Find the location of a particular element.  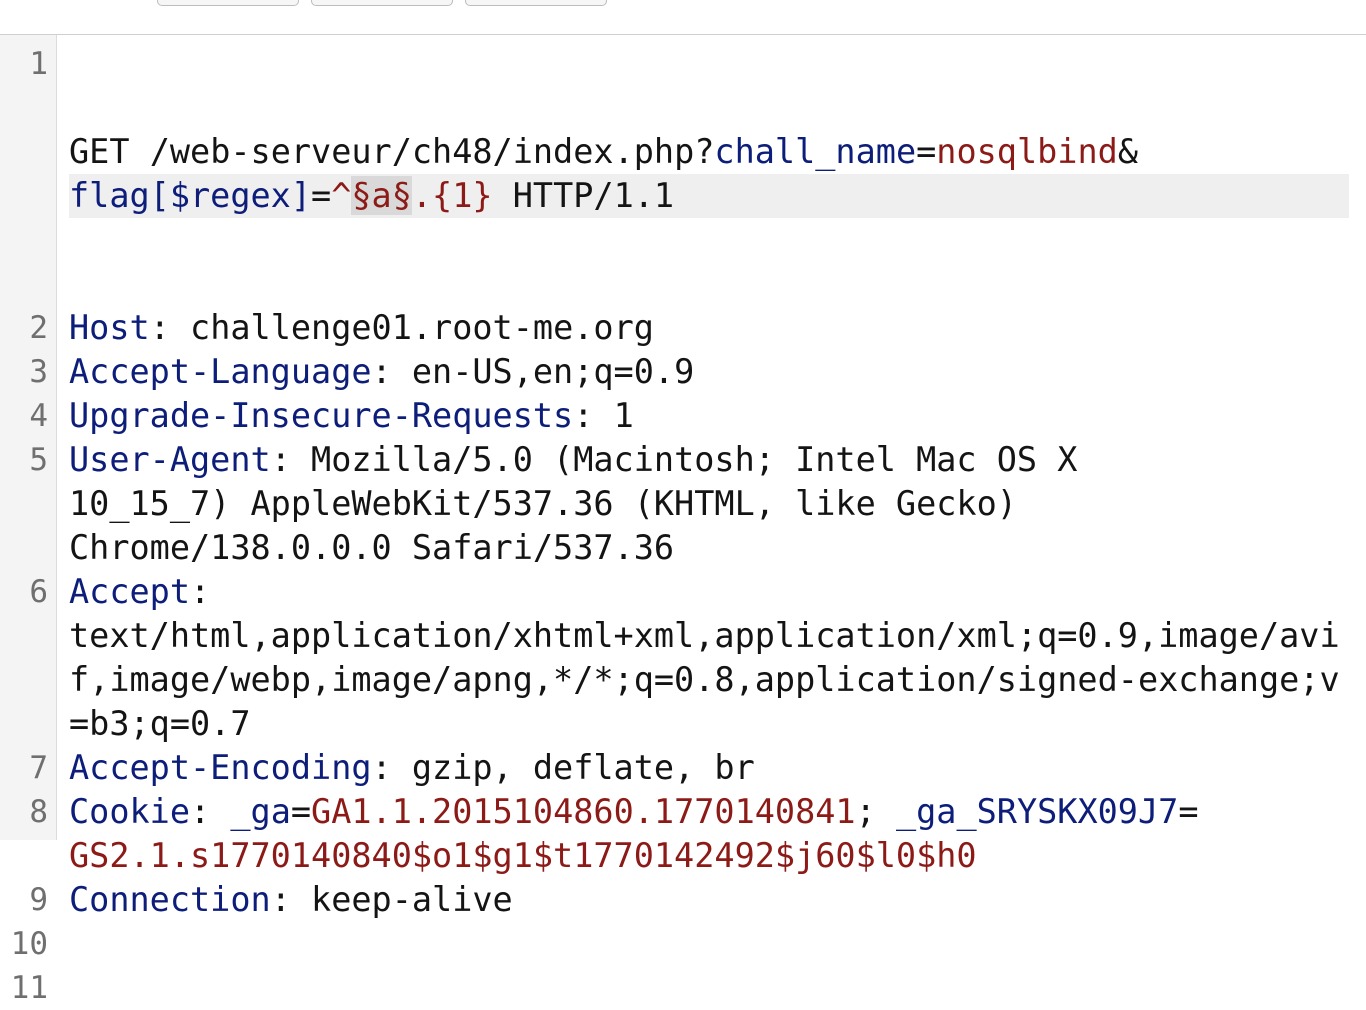

header-name: Connection is located at coordinates (170, 899).